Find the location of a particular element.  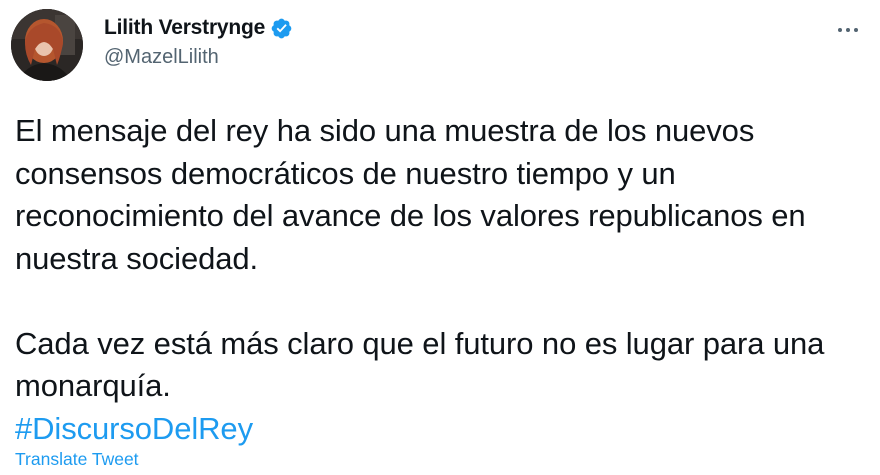

avatar is located at coordinates (47, 45).